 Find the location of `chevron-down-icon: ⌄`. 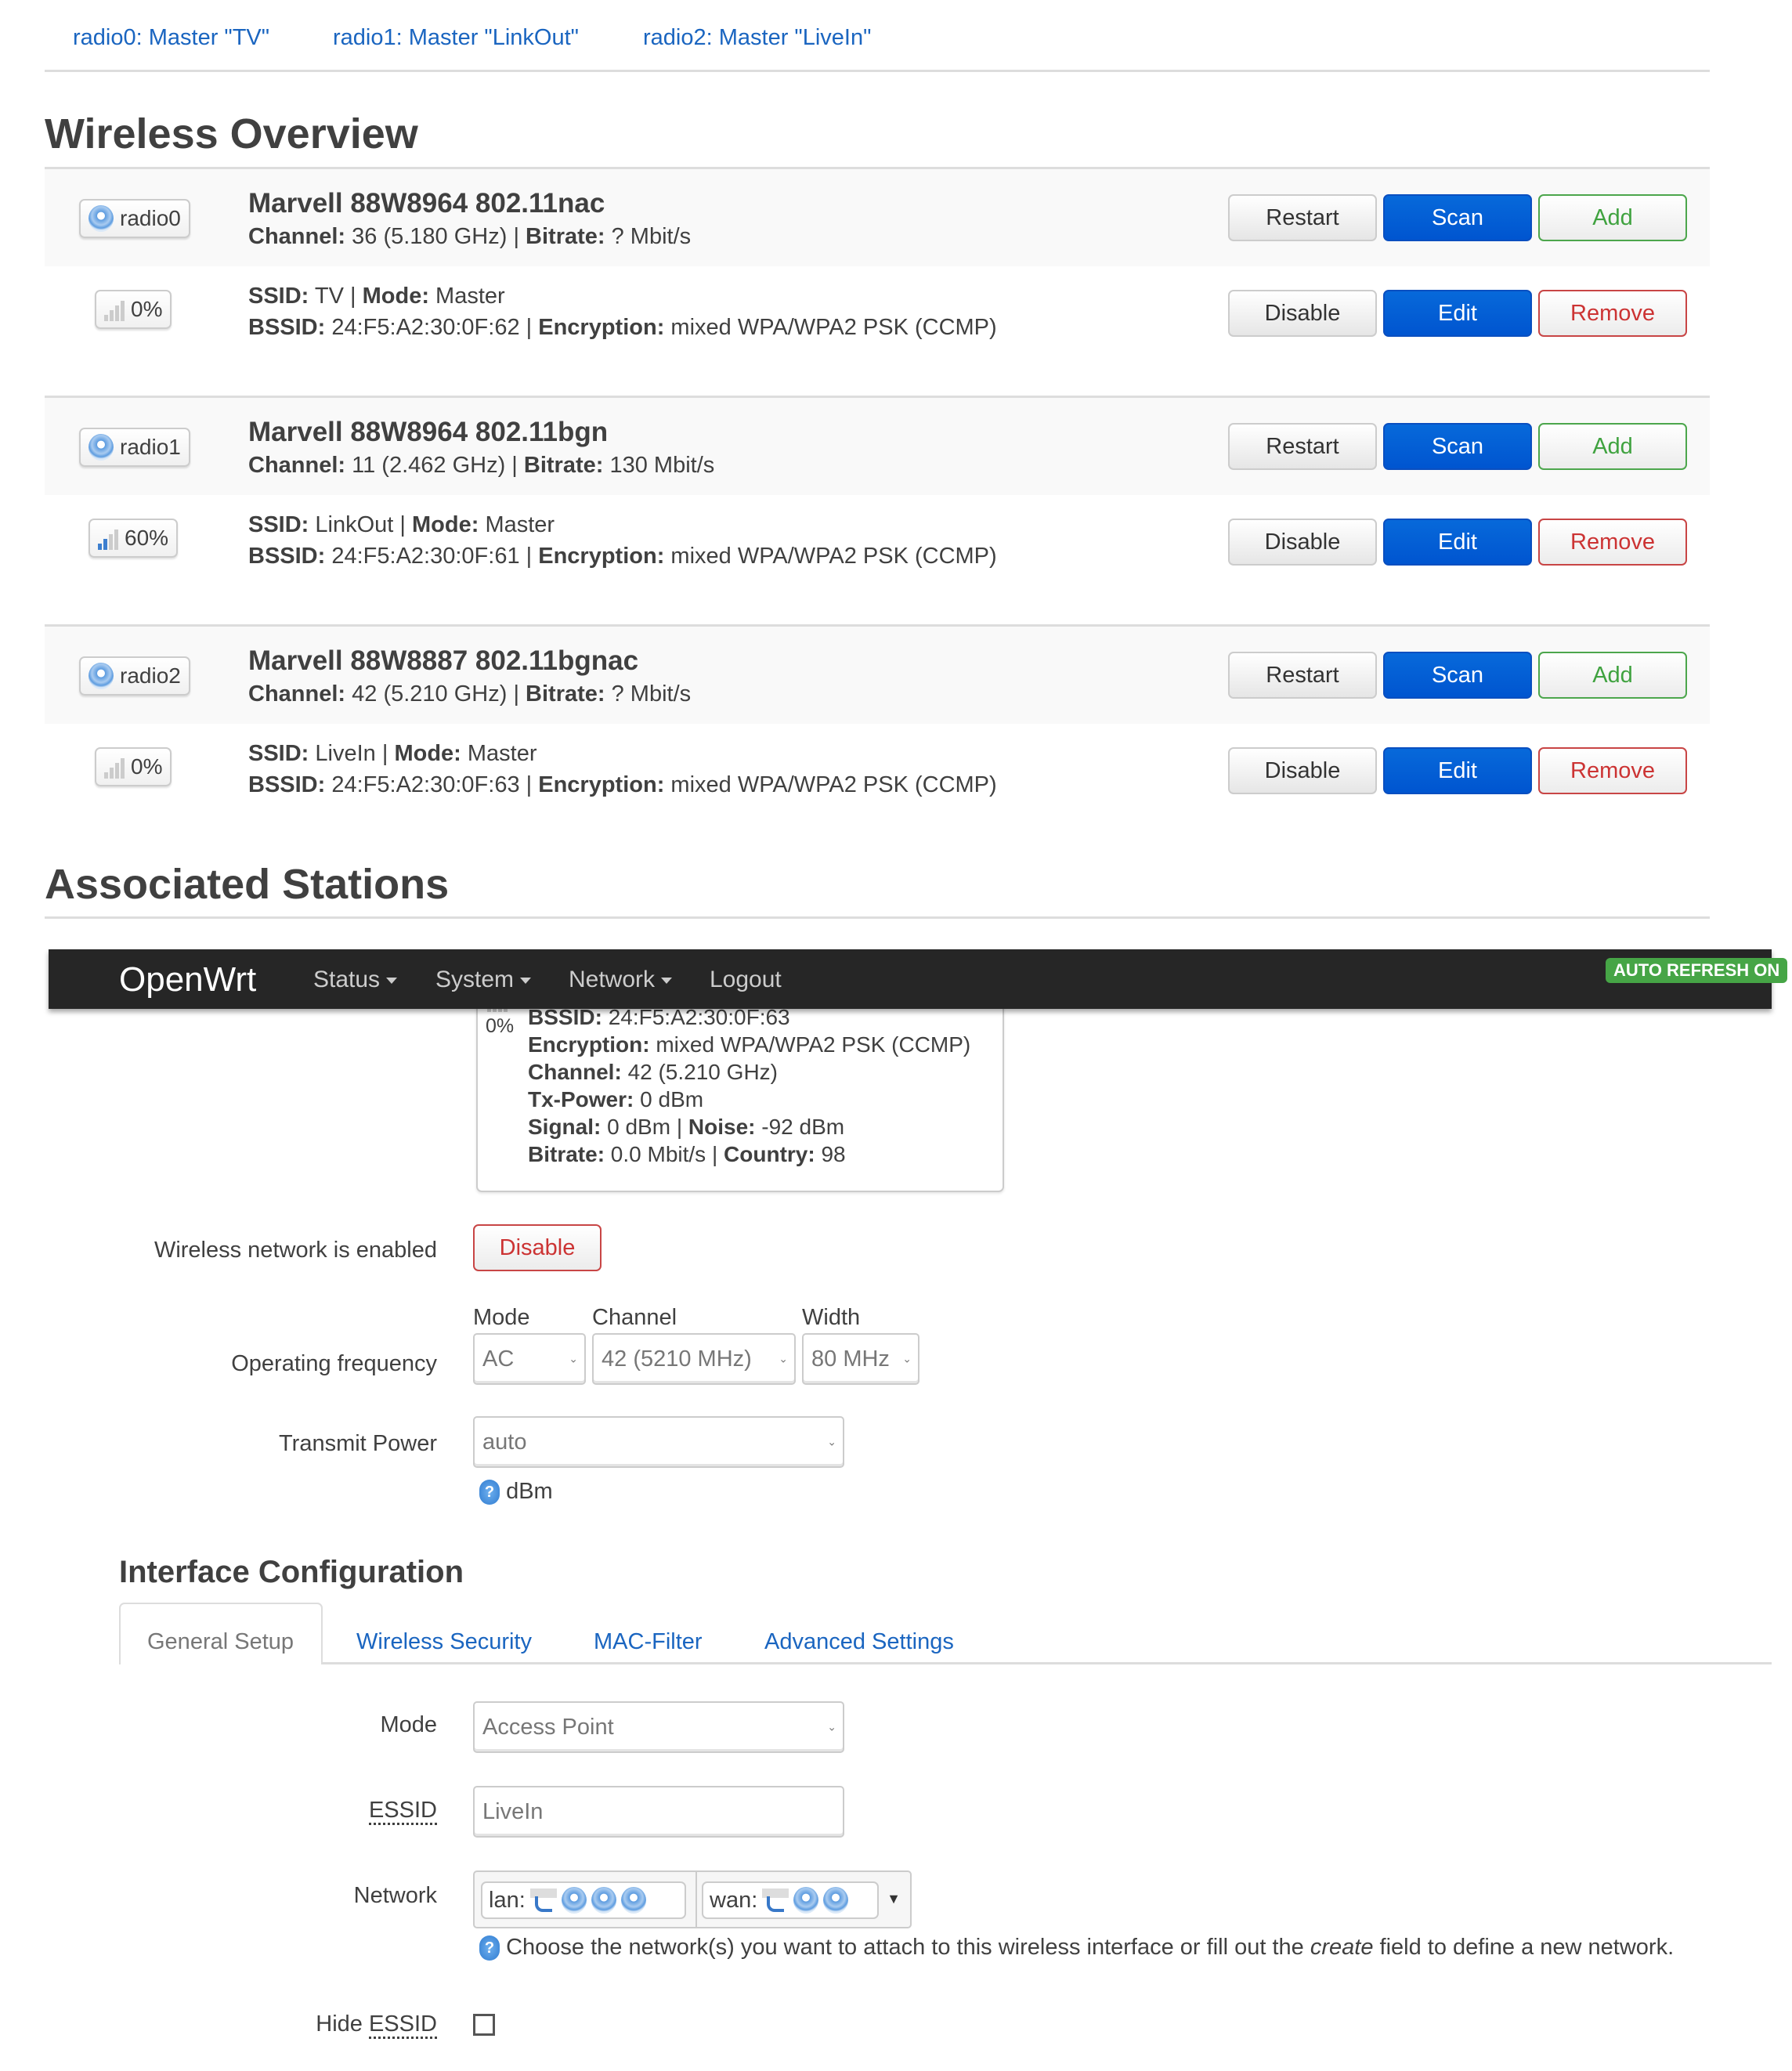

chevron-down-icon: ⌄ is located at coordinates (907, 1358).